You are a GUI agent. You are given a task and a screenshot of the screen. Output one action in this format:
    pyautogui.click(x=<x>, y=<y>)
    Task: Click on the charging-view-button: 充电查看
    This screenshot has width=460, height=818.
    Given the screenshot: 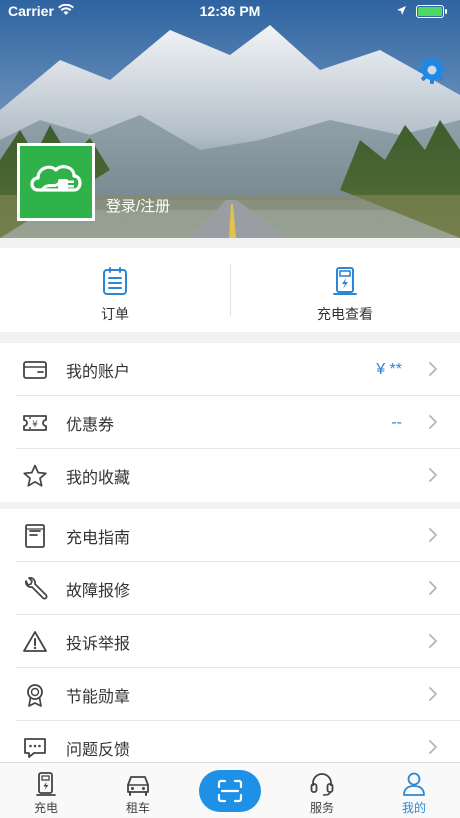 What is the action you would take?
    pyautogui.click(x=345, y=290)
    